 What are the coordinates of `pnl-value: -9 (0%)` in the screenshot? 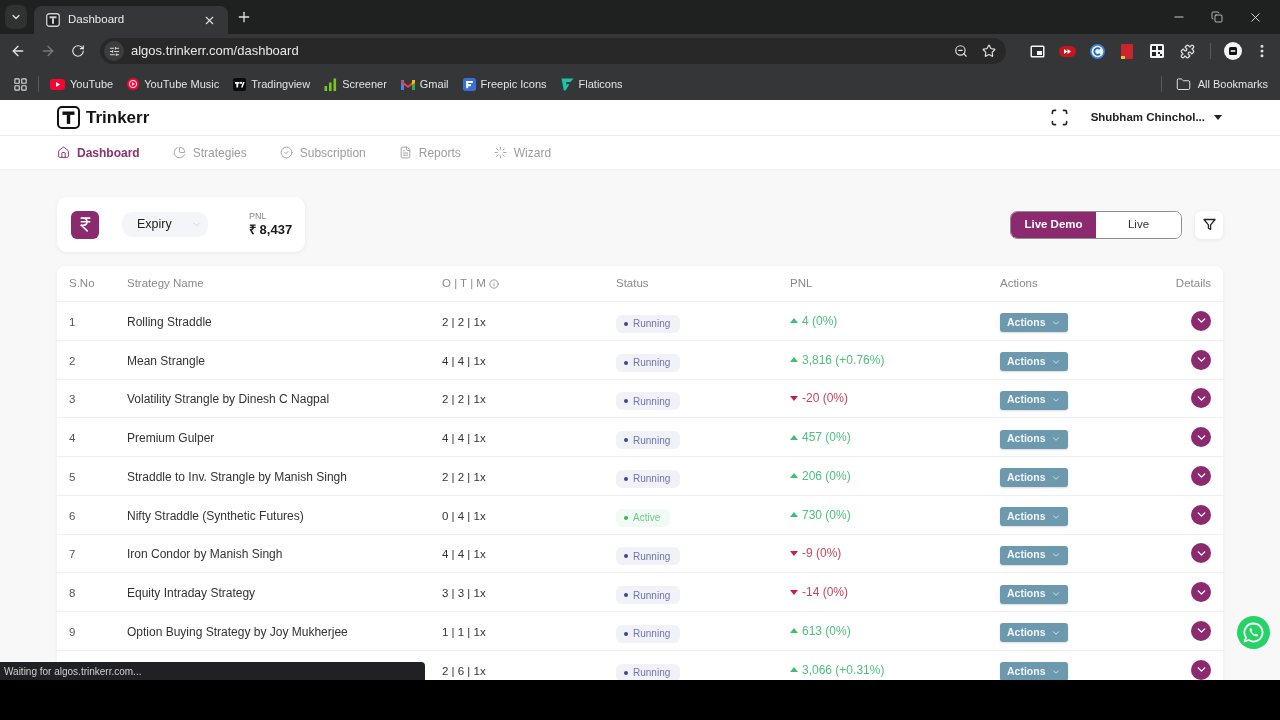 It's located at (822, 554).